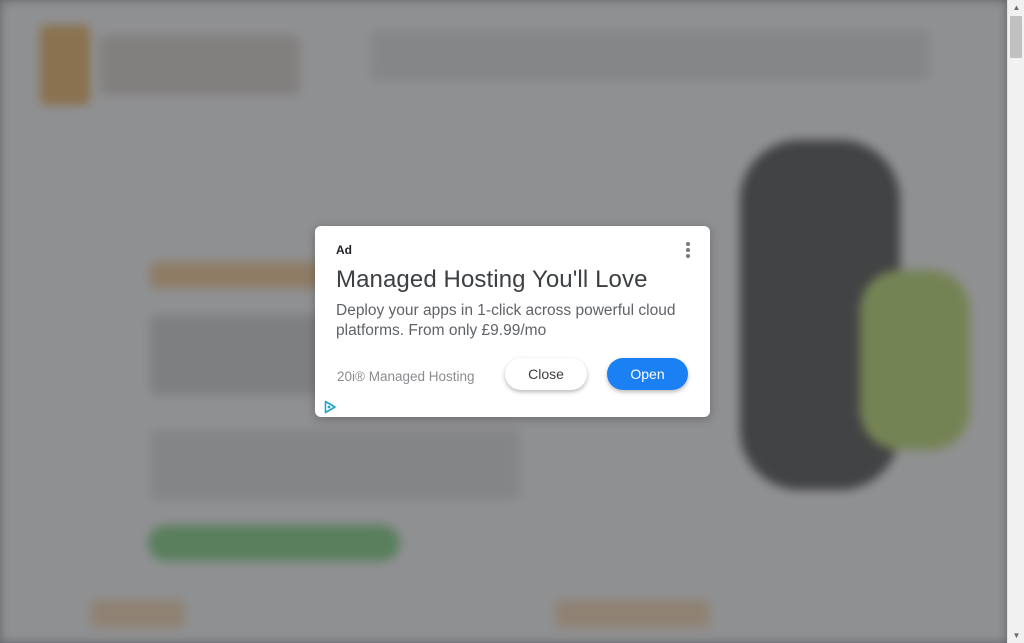  I want to click on open-button: Open, so click(647, 374).